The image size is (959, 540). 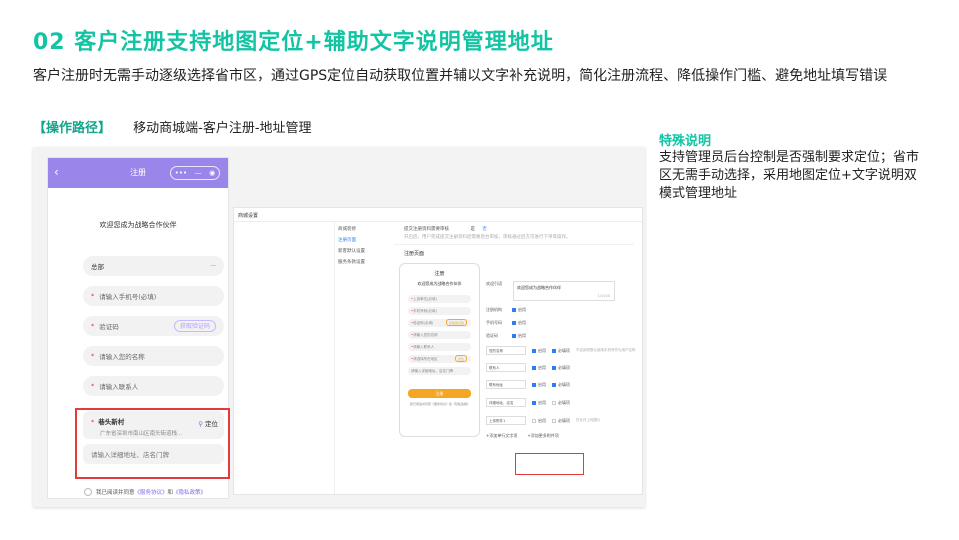 I want to click on get-code-button: 获取验证码, so click(x=194, y=326).